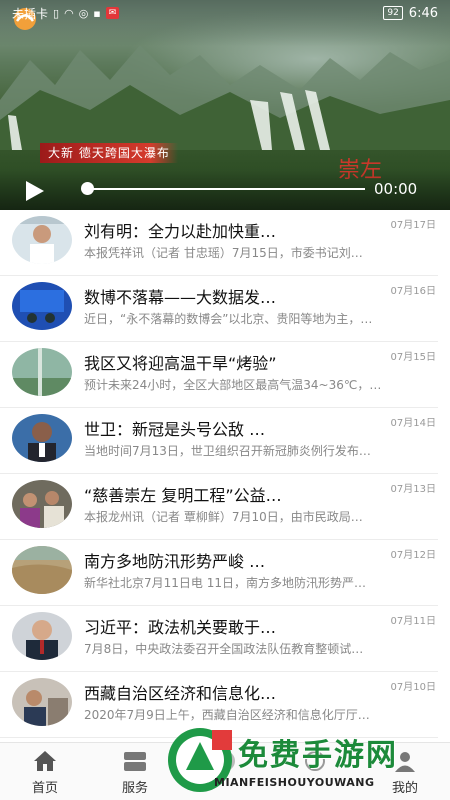  I want to click on wifi-icon: ◠, so click(69, 13).